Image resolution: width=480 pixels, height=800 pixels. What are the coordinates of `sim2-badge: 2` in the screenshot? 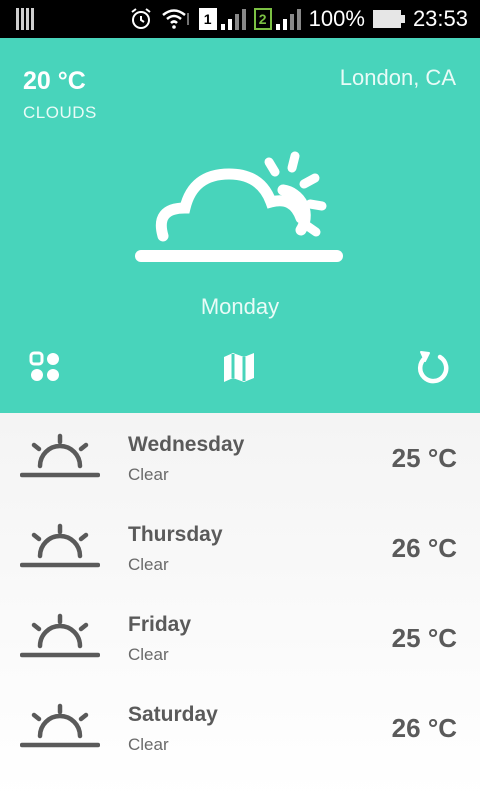 It's located at (262, 19).